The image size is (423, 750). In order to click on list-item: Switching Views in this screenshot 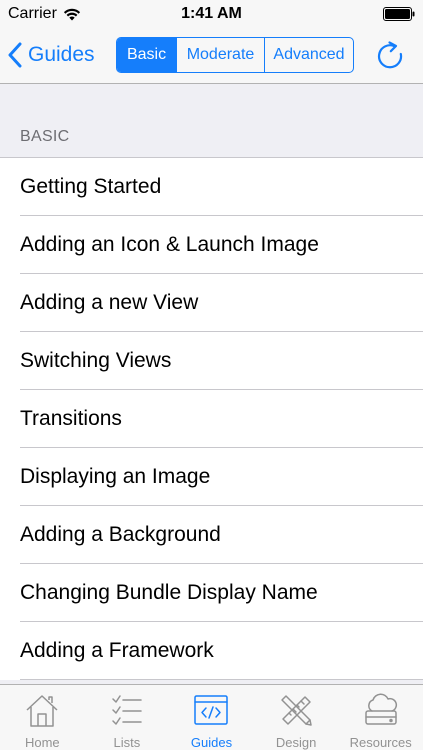, I will do `click(211, 361)`.